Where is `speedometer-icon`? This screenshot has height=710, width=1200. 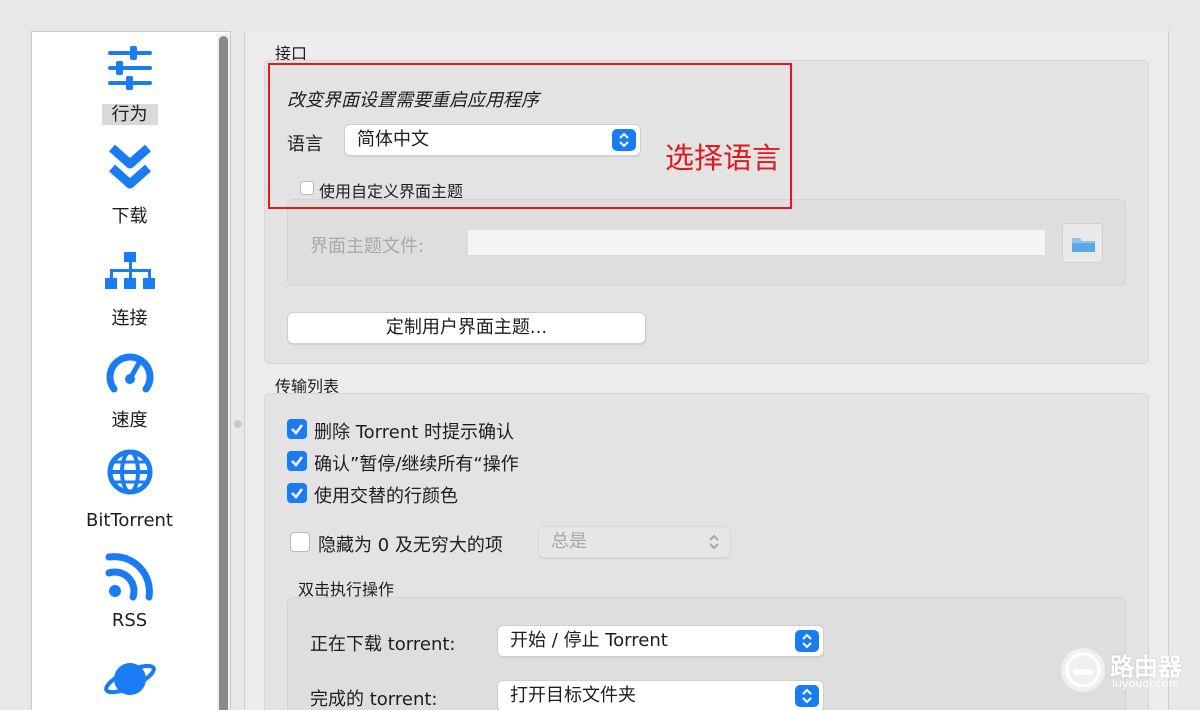 speedometer-icon is located at coordinates (130, 373).